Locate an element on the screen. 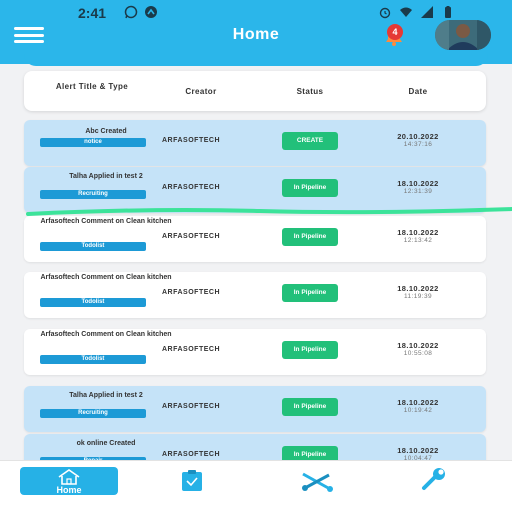 The height and width of the screenshot is (512, 512). home-icon is located at coordinates (69, 477).